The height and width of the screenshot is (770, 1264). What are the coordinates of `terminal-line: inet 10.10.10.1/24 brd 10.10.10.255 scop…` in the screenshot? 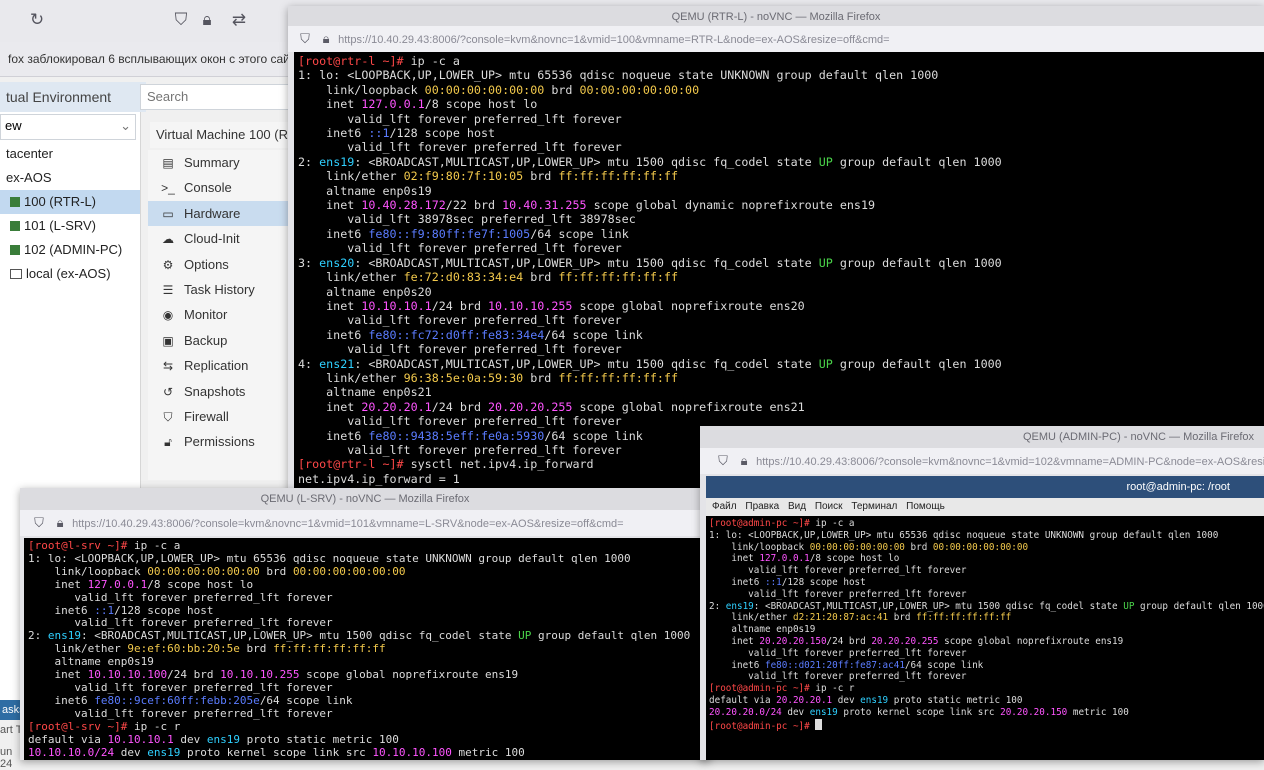 It's located at (780, 306).